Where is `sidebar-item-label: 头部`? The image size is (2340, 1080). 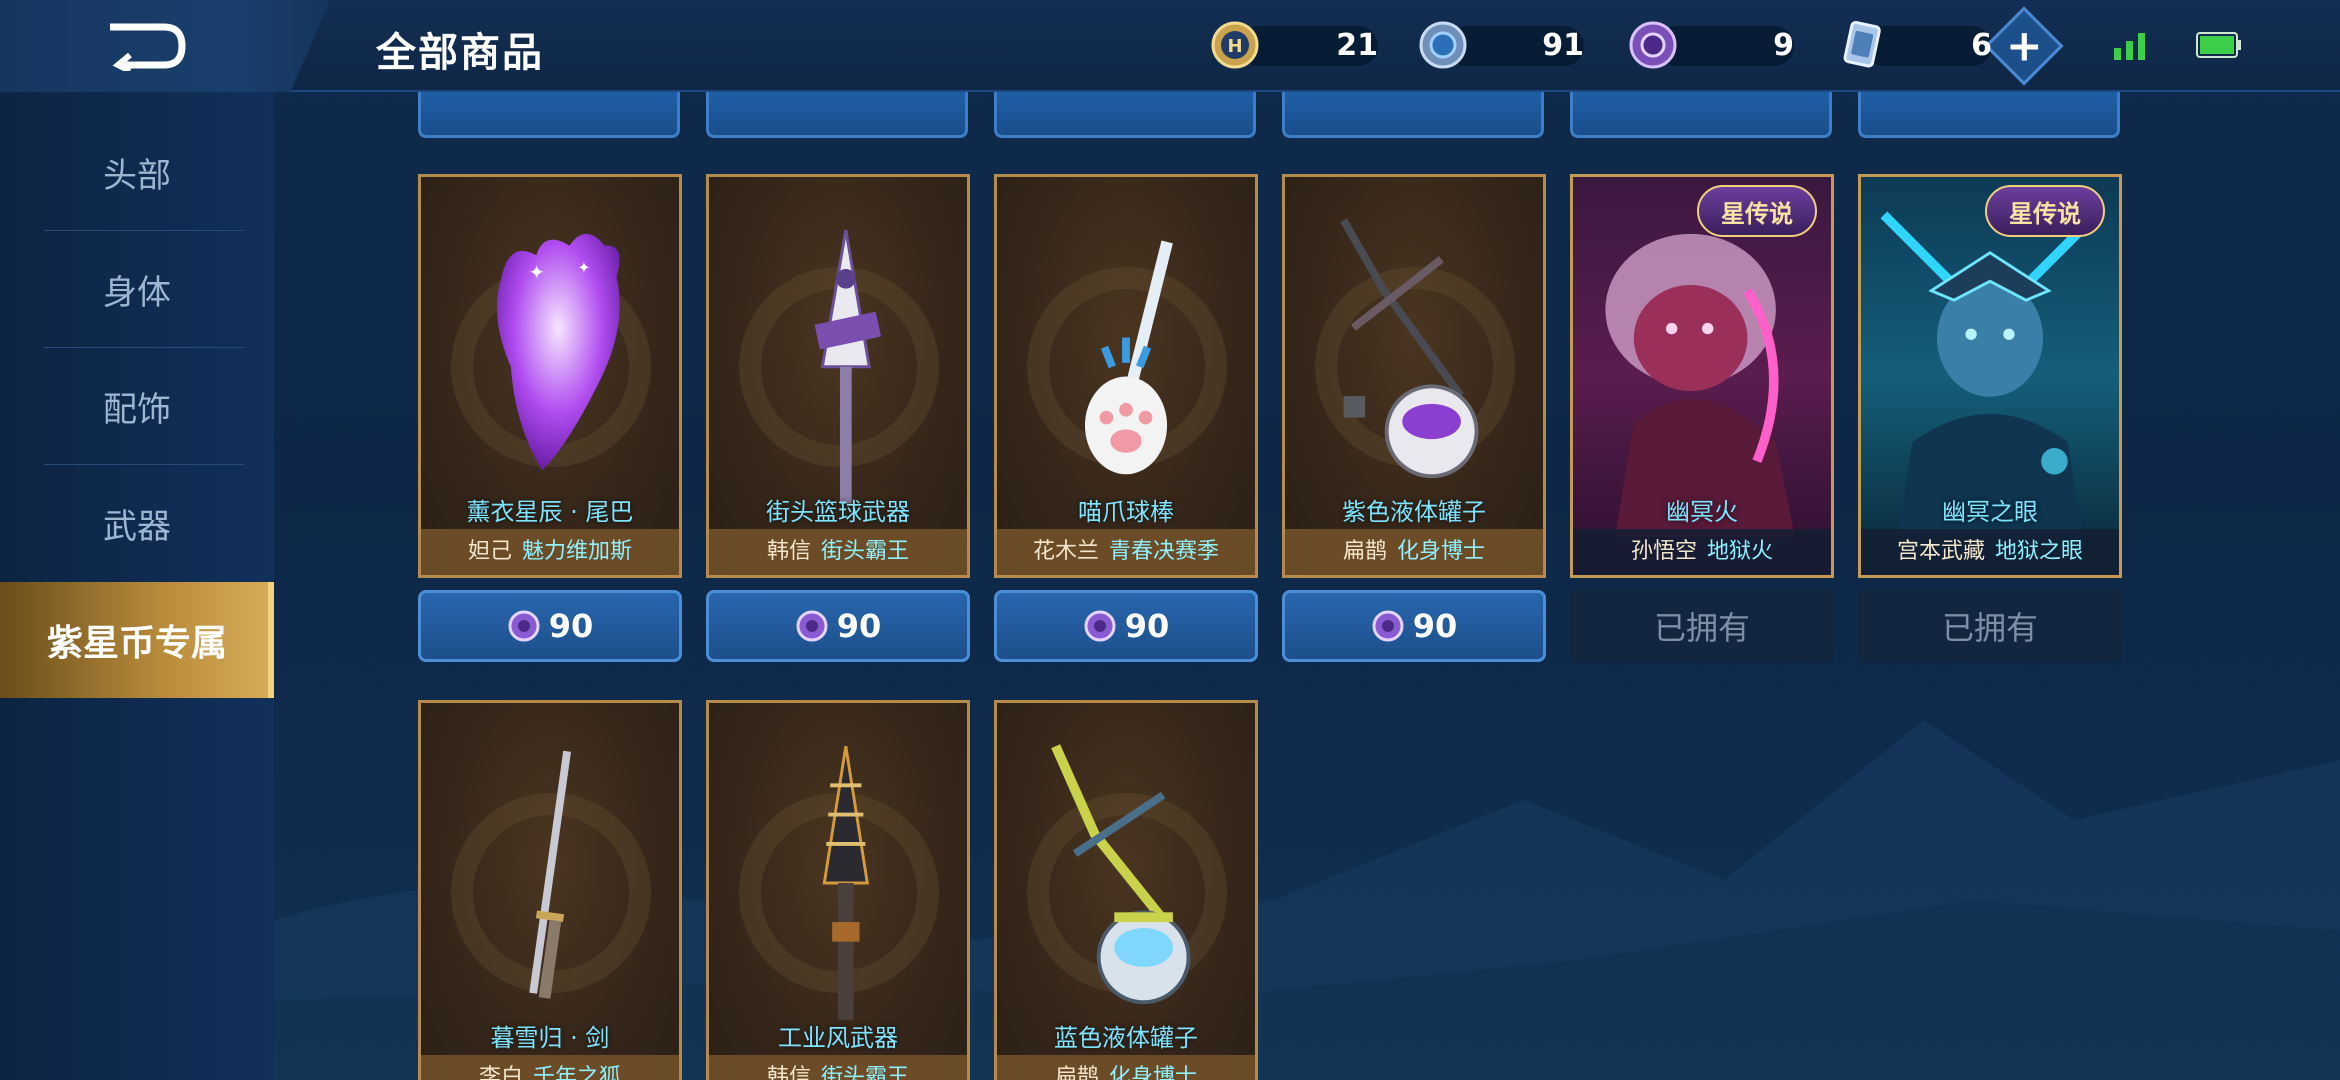
sidebar-item-label: 头部 is located at coordinates (137, 175).